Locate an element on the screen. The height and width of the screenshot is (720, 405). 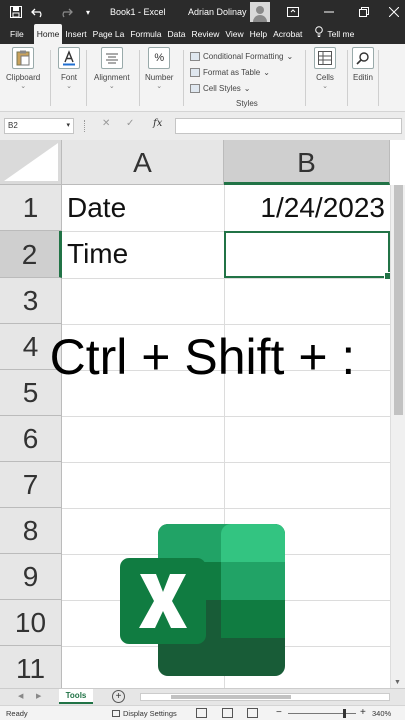
undo-icon is located at coordinates (38, 12).